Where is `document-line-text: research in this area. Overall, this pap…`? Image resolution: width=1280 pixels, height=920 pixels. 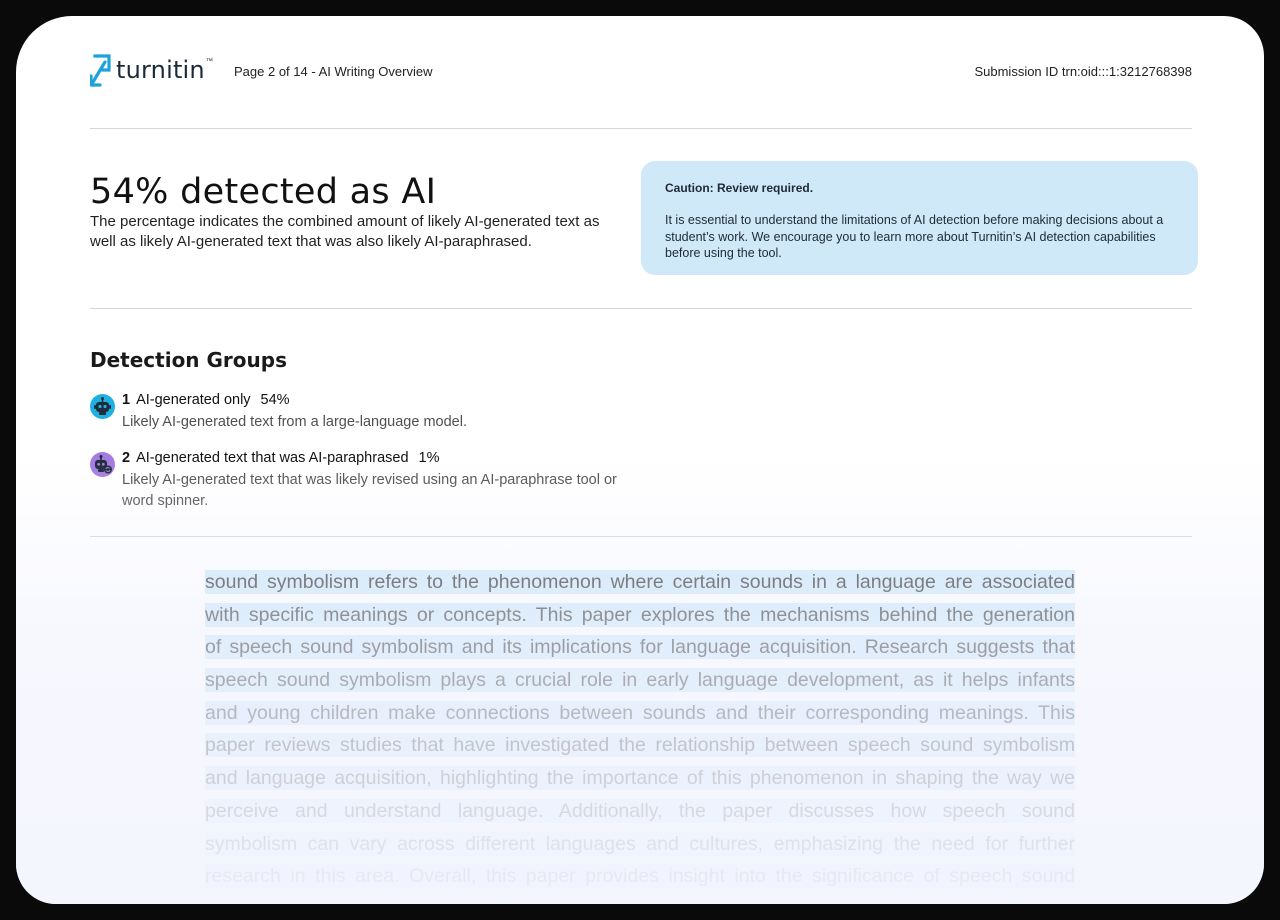 document-line-text: research in this area. Overall, this pap… is located at coordinates (640, 876).